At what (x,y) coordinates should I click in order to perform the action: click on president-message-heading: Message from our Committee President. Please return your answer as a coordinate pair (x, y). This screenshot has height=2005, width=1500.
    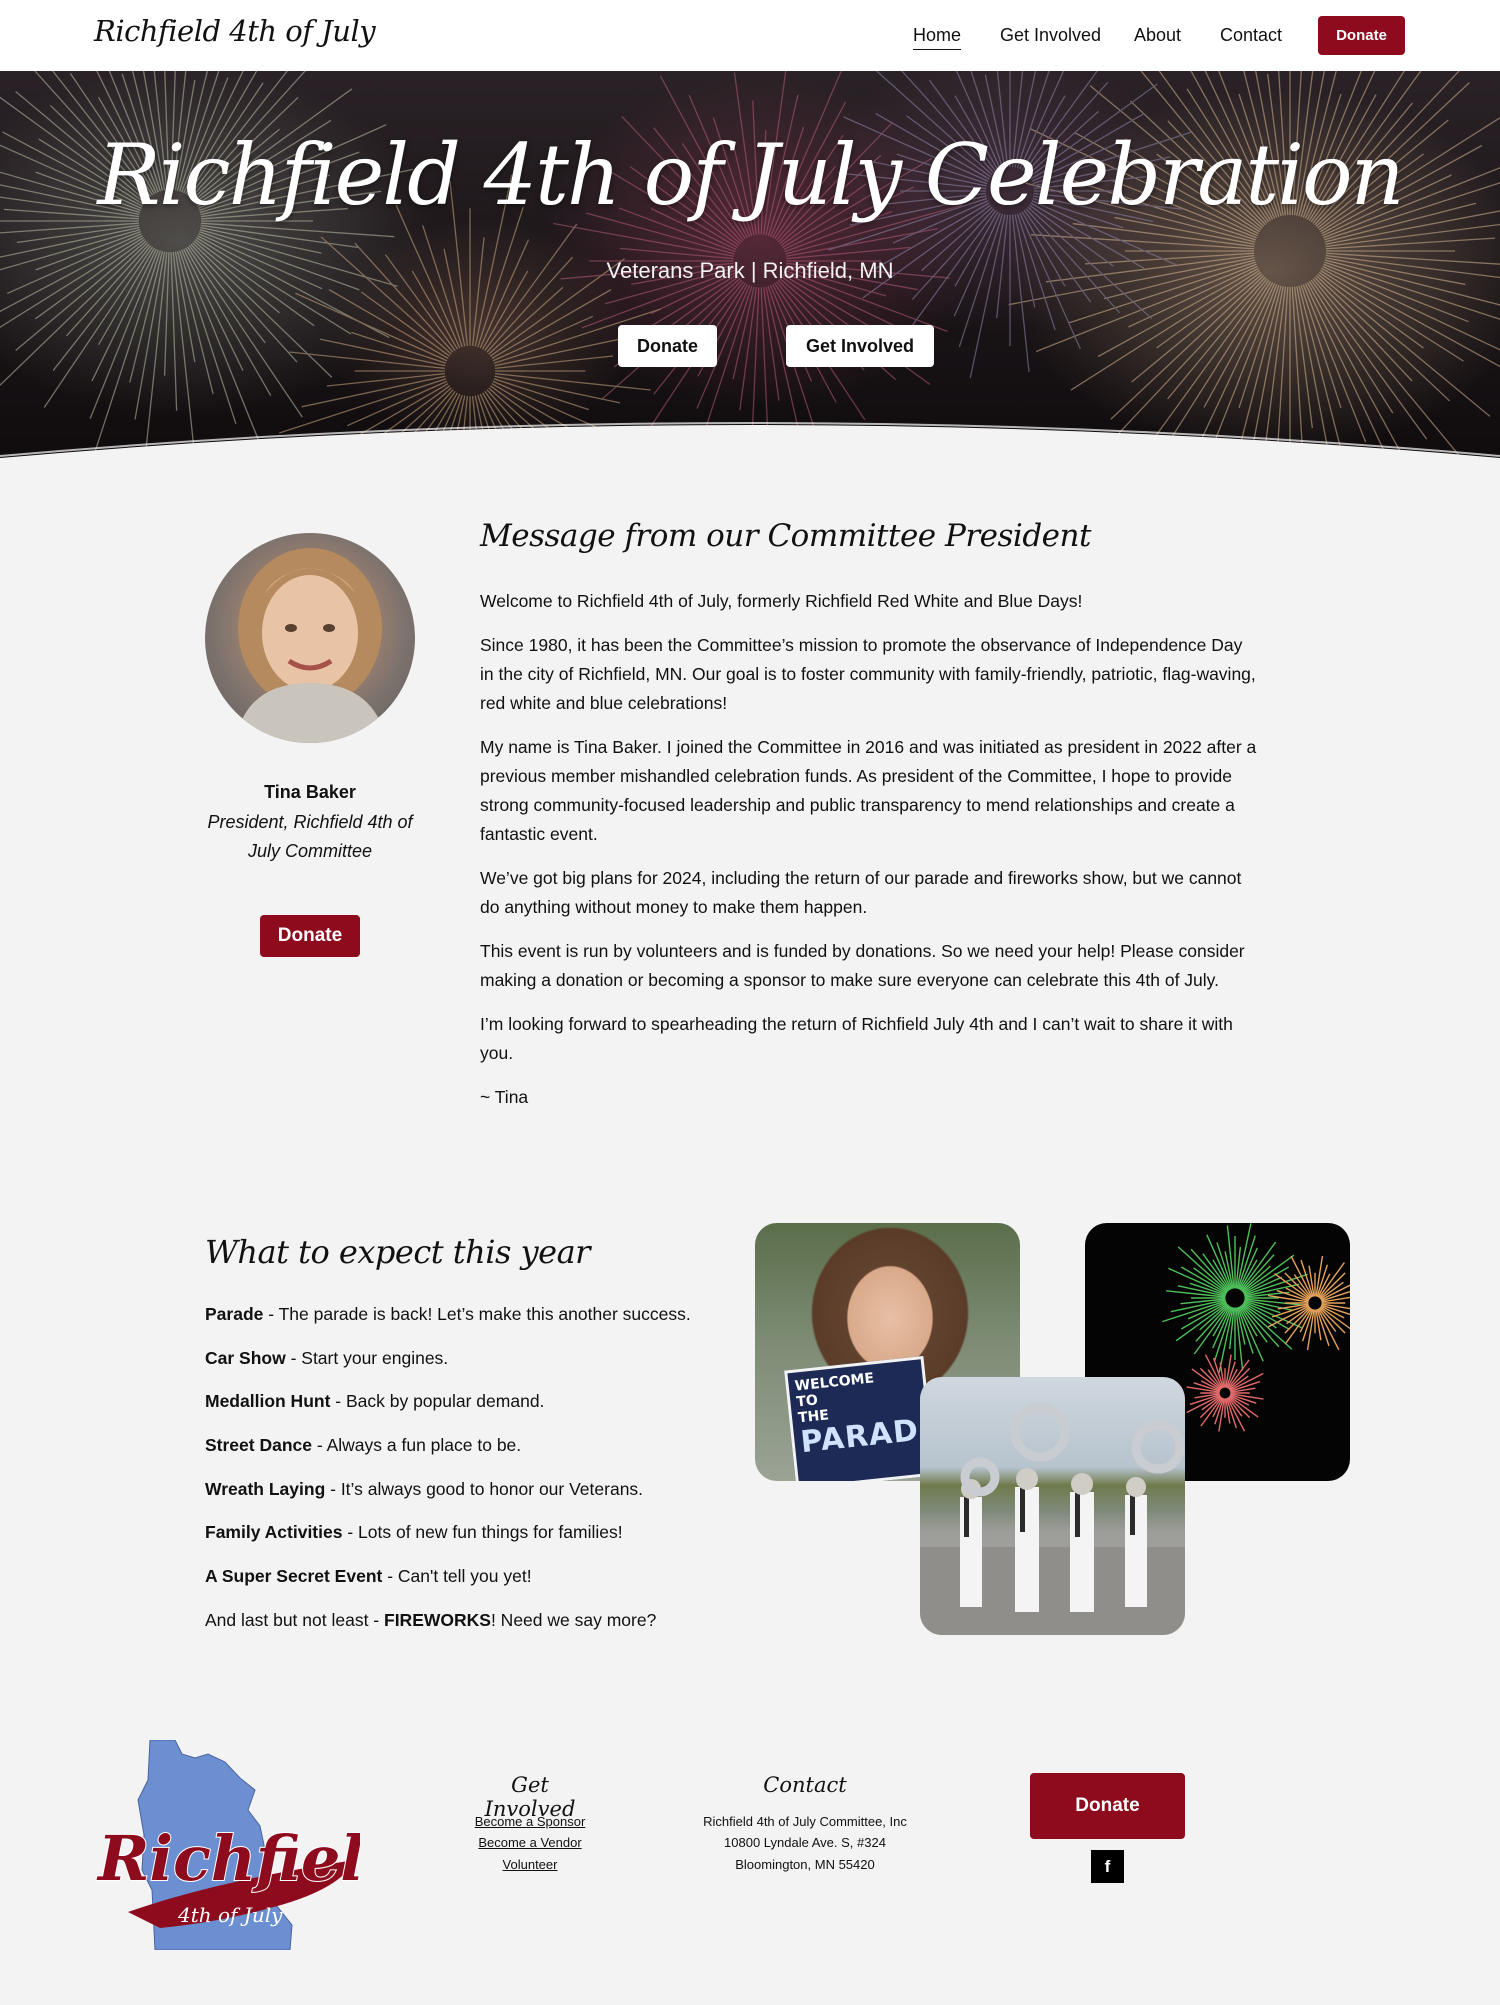
    Looking at the image, I should click on (785, 536).